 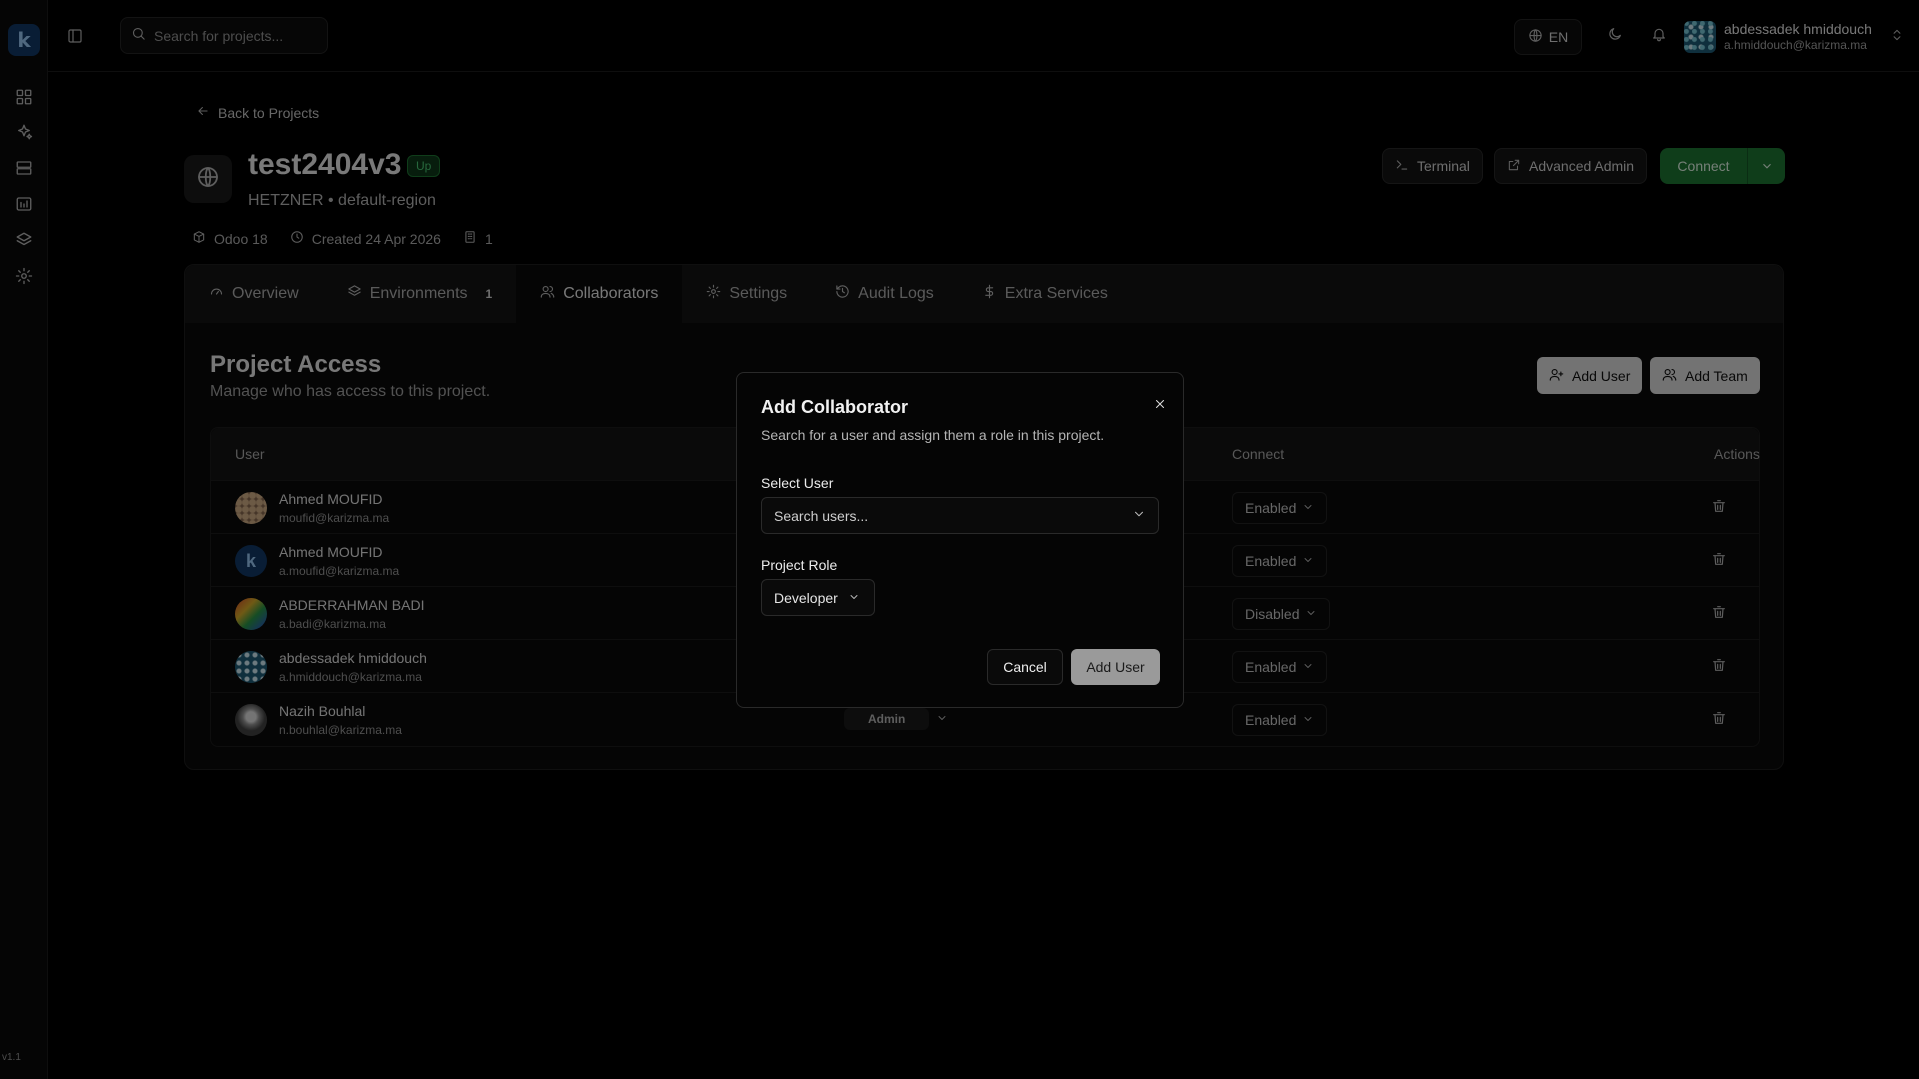 I want to click on cancel-button: Cancel, so click(x=1025, y=667).